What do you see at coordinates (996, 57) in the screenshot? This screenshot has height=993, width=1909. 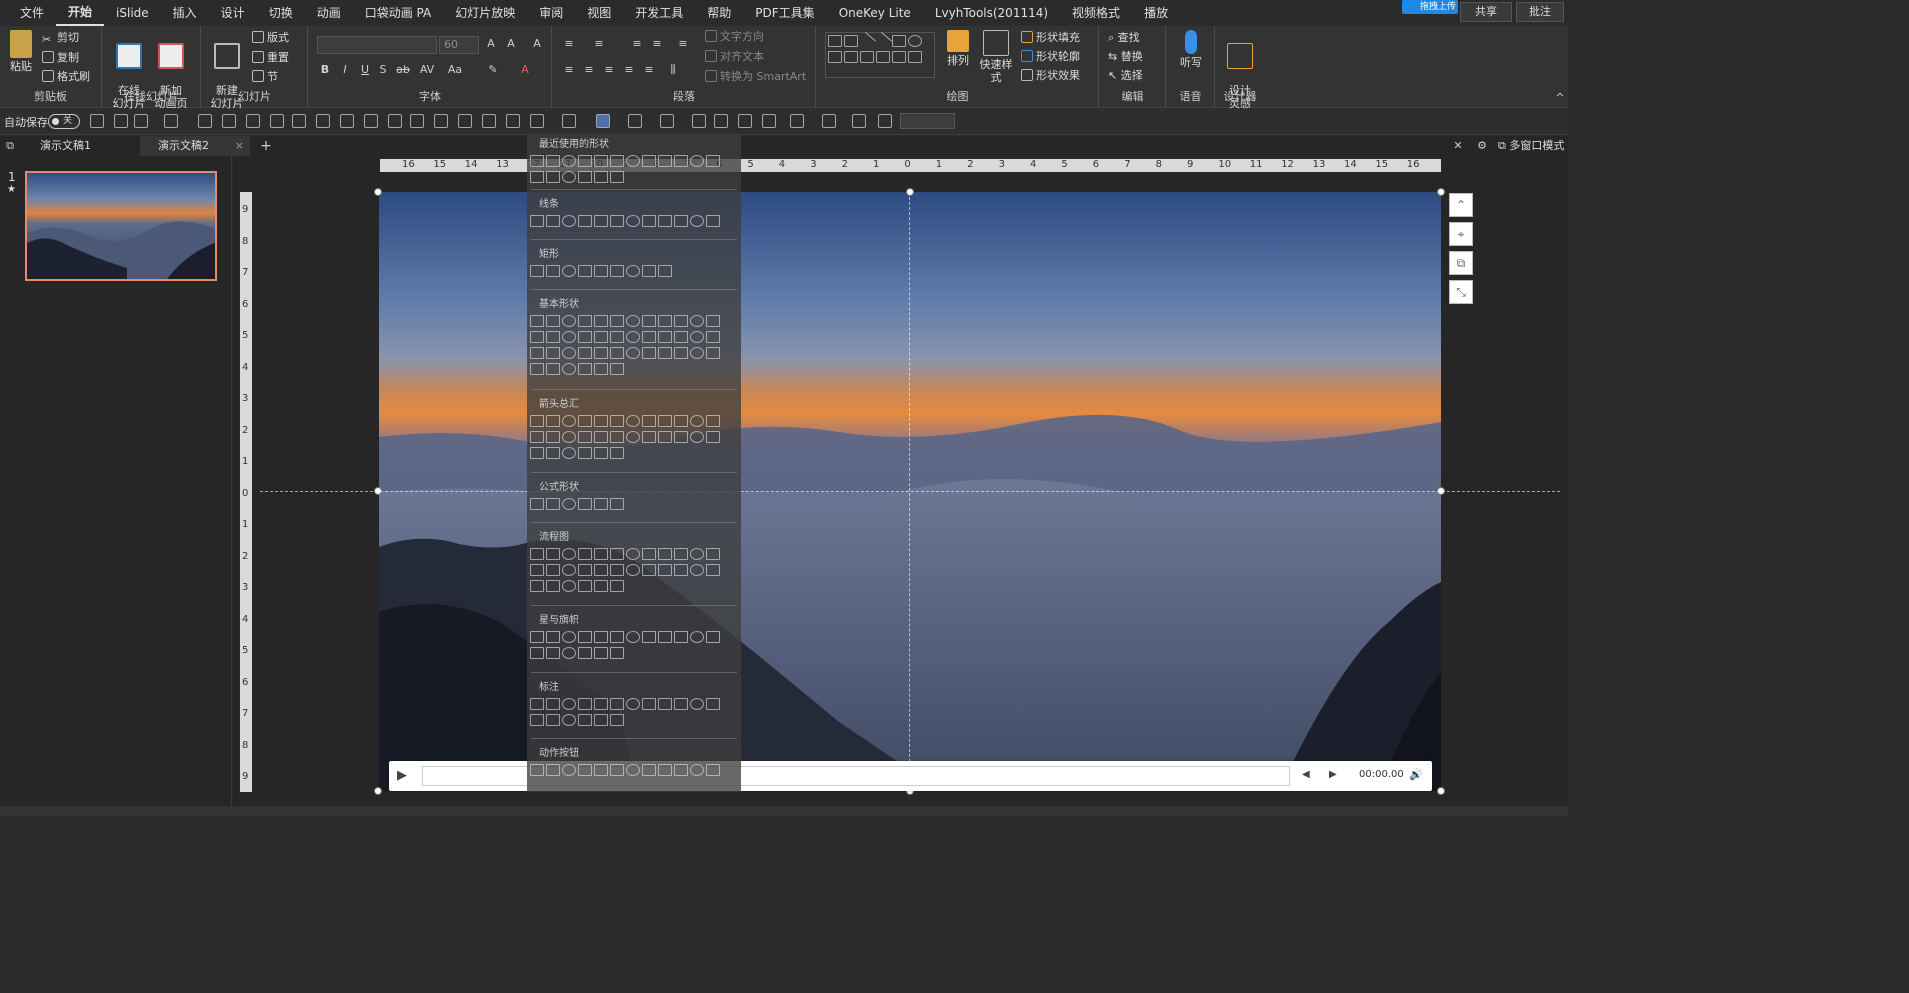 I see `quick-styles-button: 快速样式` at bounding box center [996, 57].